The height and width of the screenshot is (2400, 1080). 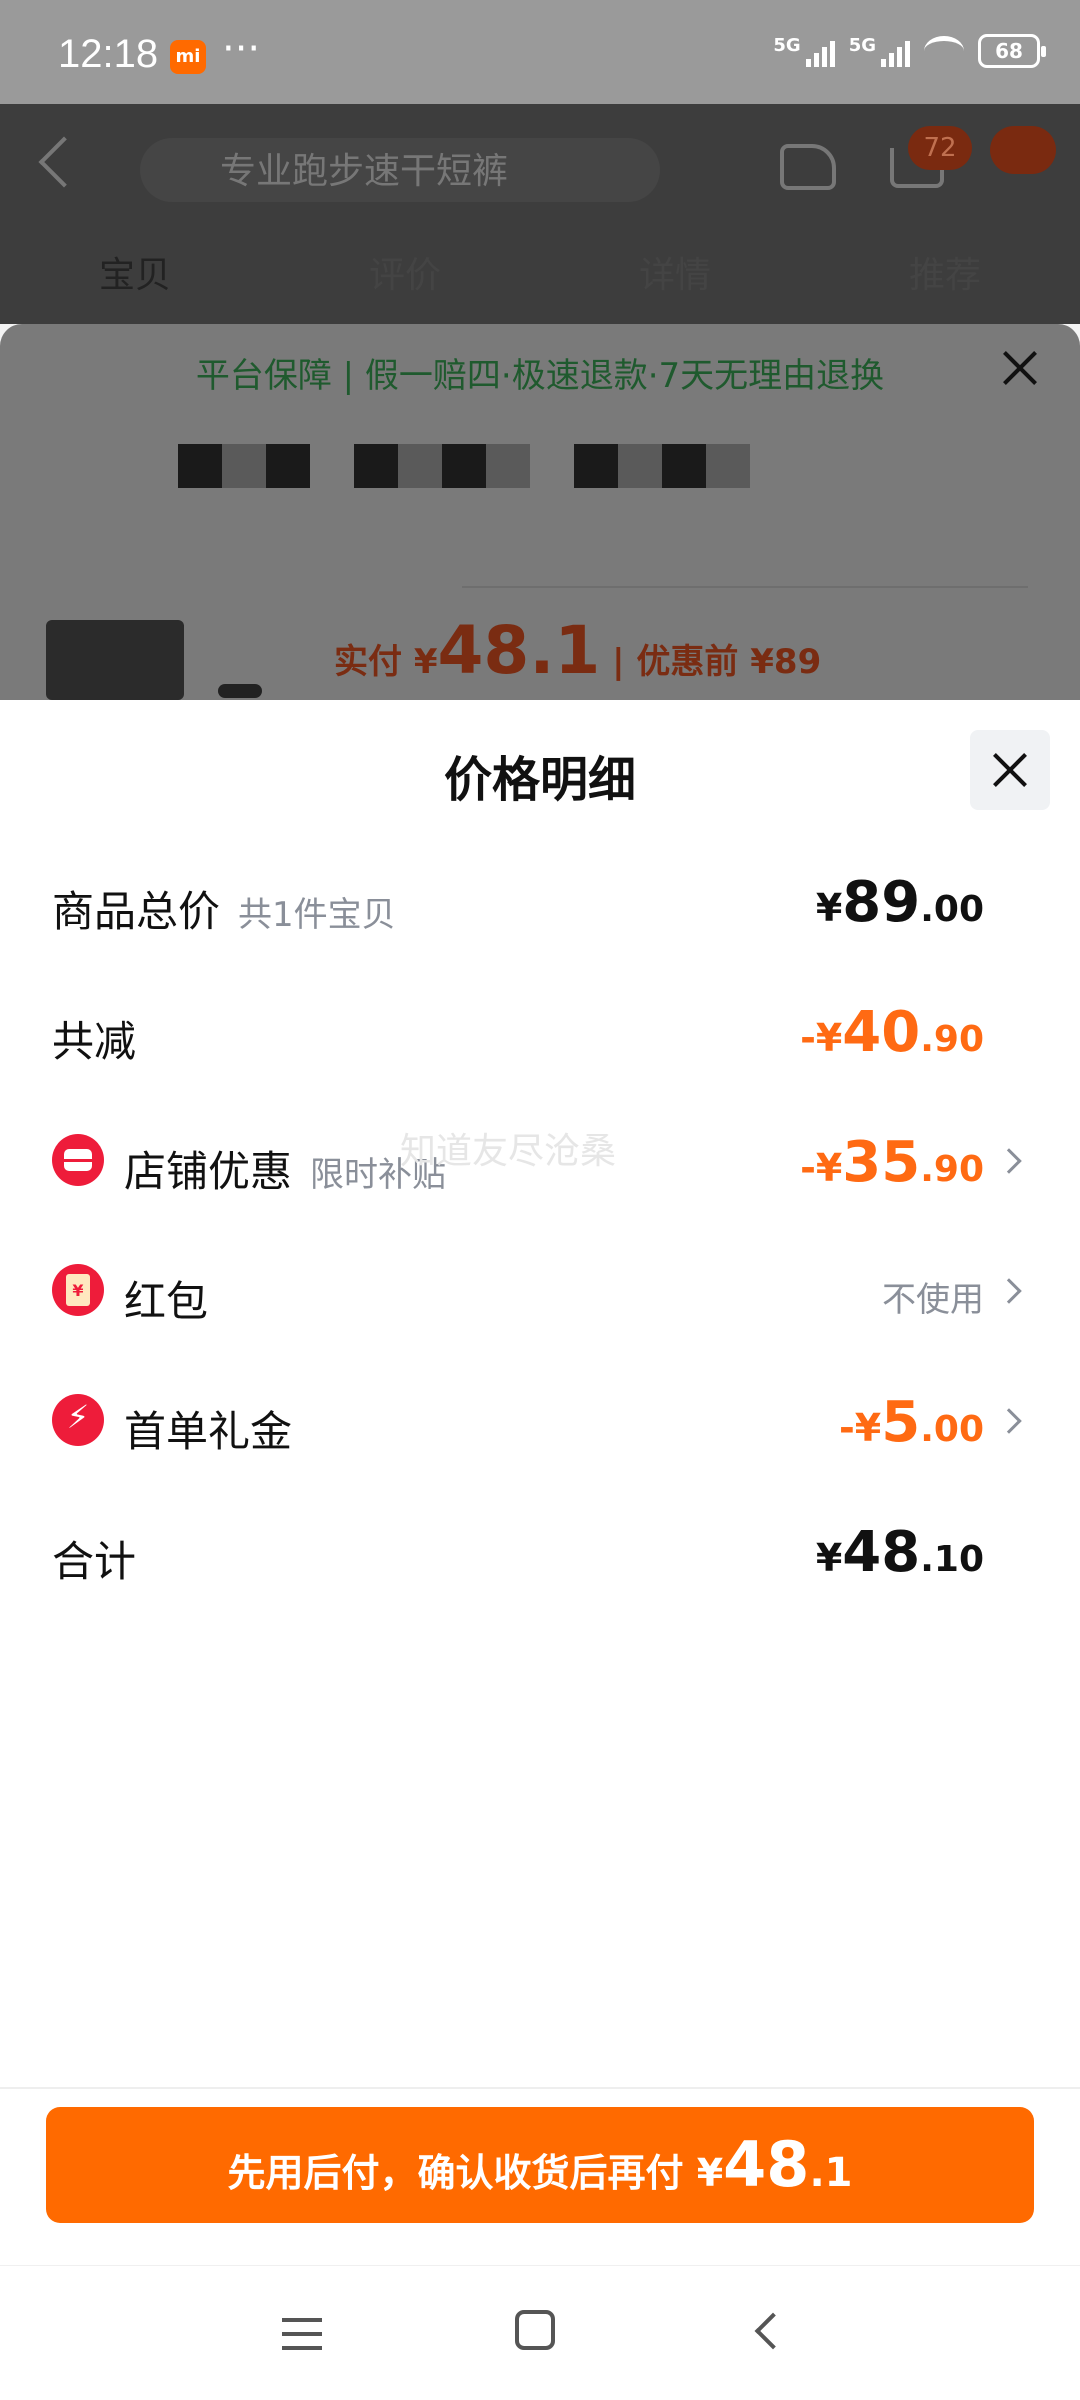 What do you see at coordinates (911, 1422) in the screenshot?
I see `row-amount: -¥5.00` at bounding box center [911, 1422].